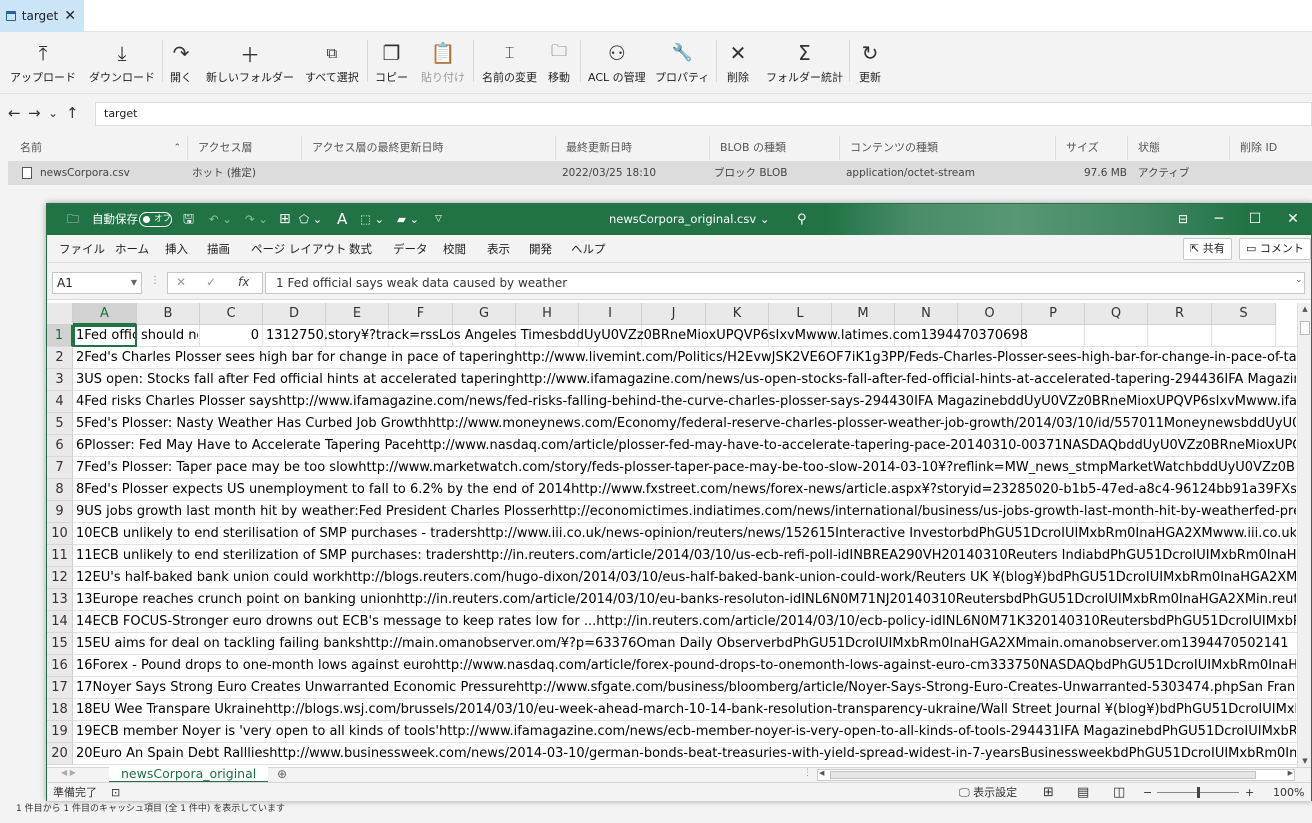 This screenshot has height=823, width=1312. I want to click on column-header-l: L, so click(800, 314).